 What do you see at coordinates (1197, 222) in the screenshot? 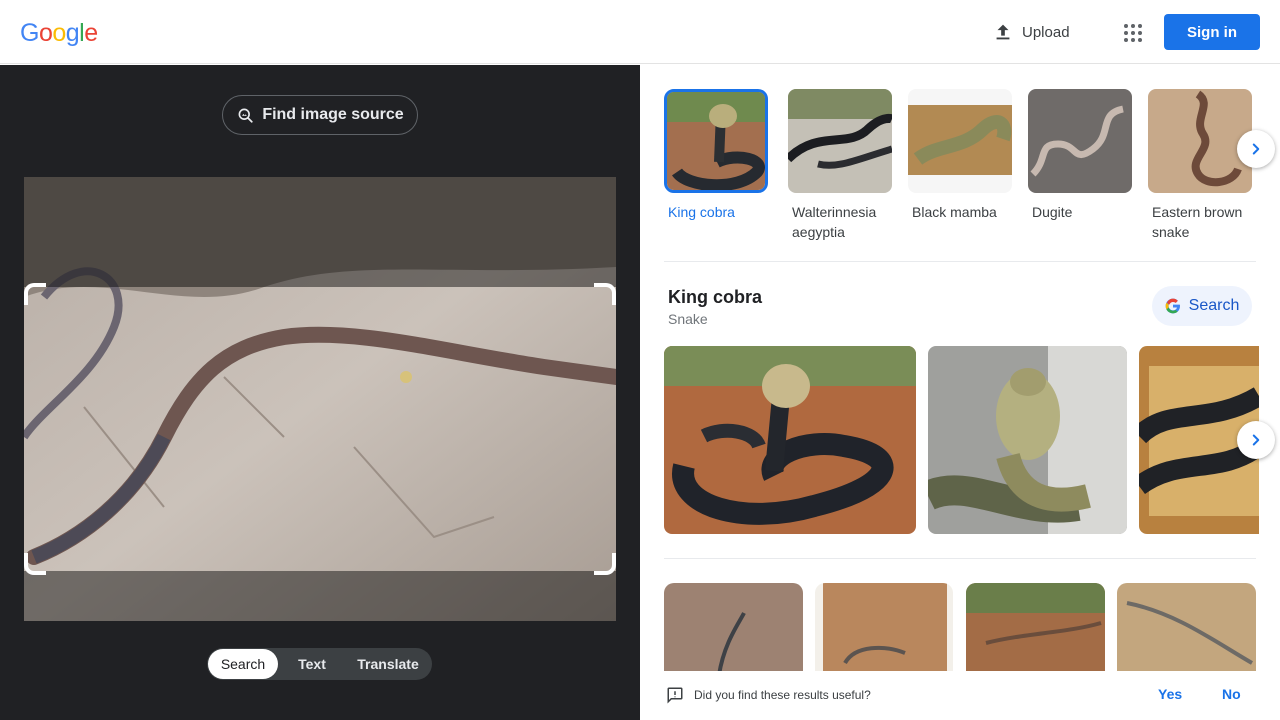
I see `entity-label: Eastern brown snake` at bounding box center [1197, 222].